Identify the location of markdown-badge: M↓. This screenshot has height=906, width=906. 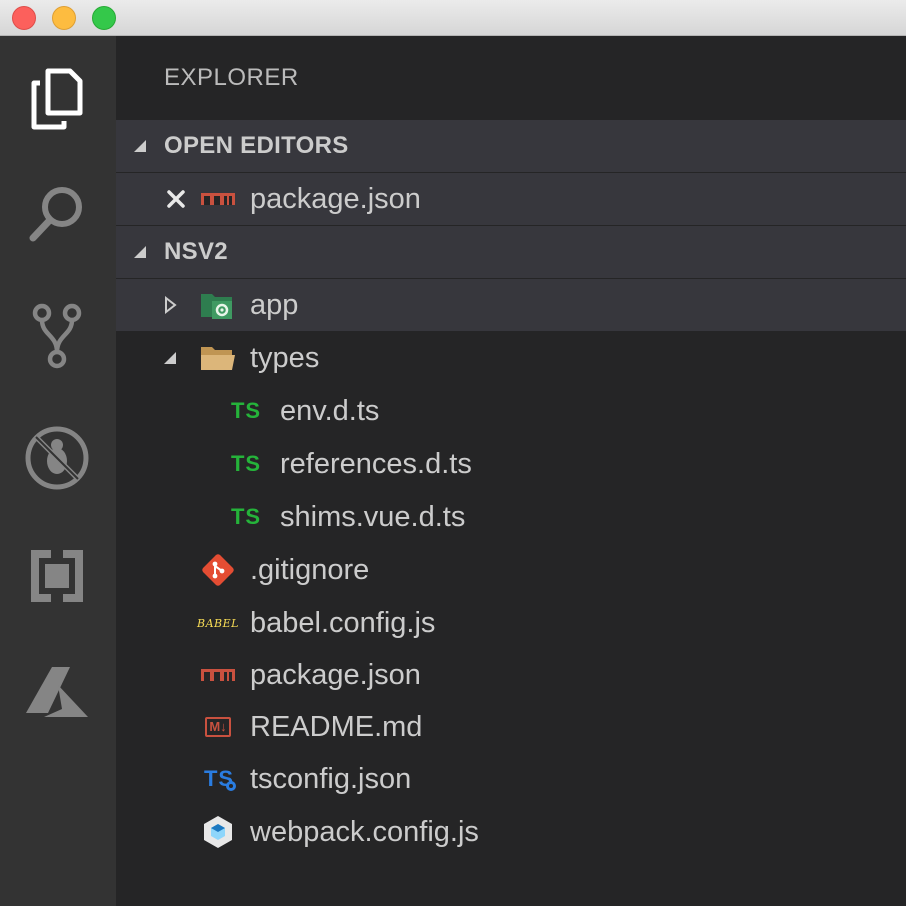
(218, 727).